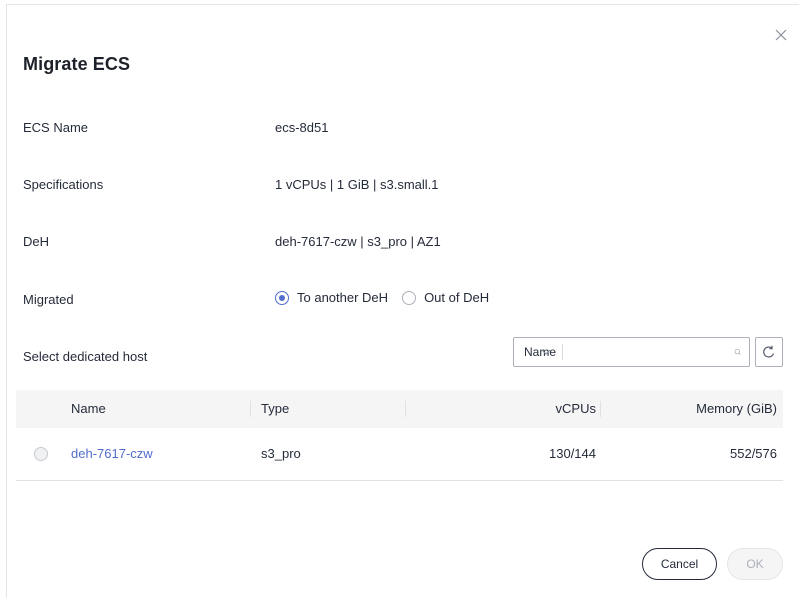 The height and width of the screenshot is (599, 800). I want to click on migrated-label: Migrated, so click(48, 299).